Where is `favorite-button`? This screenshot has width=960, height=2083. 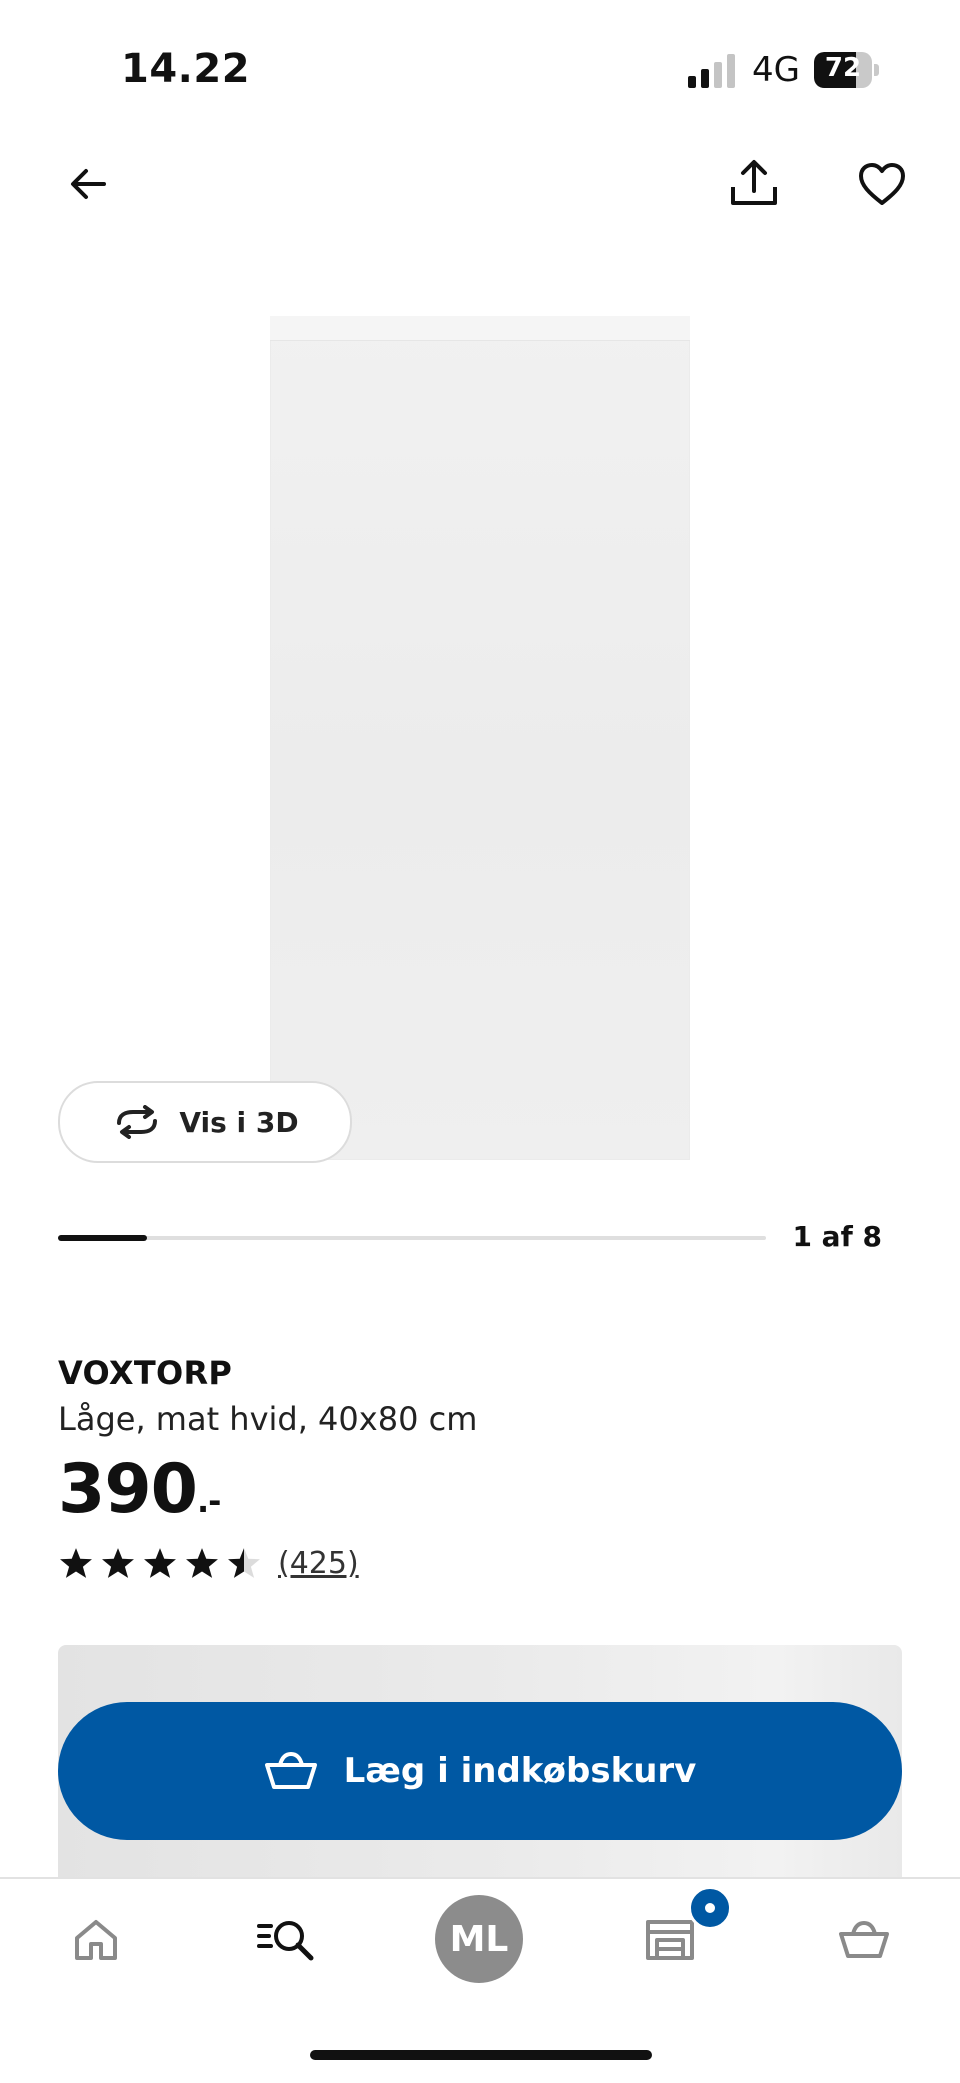 favorite-button is located at coordinates (882, 184).